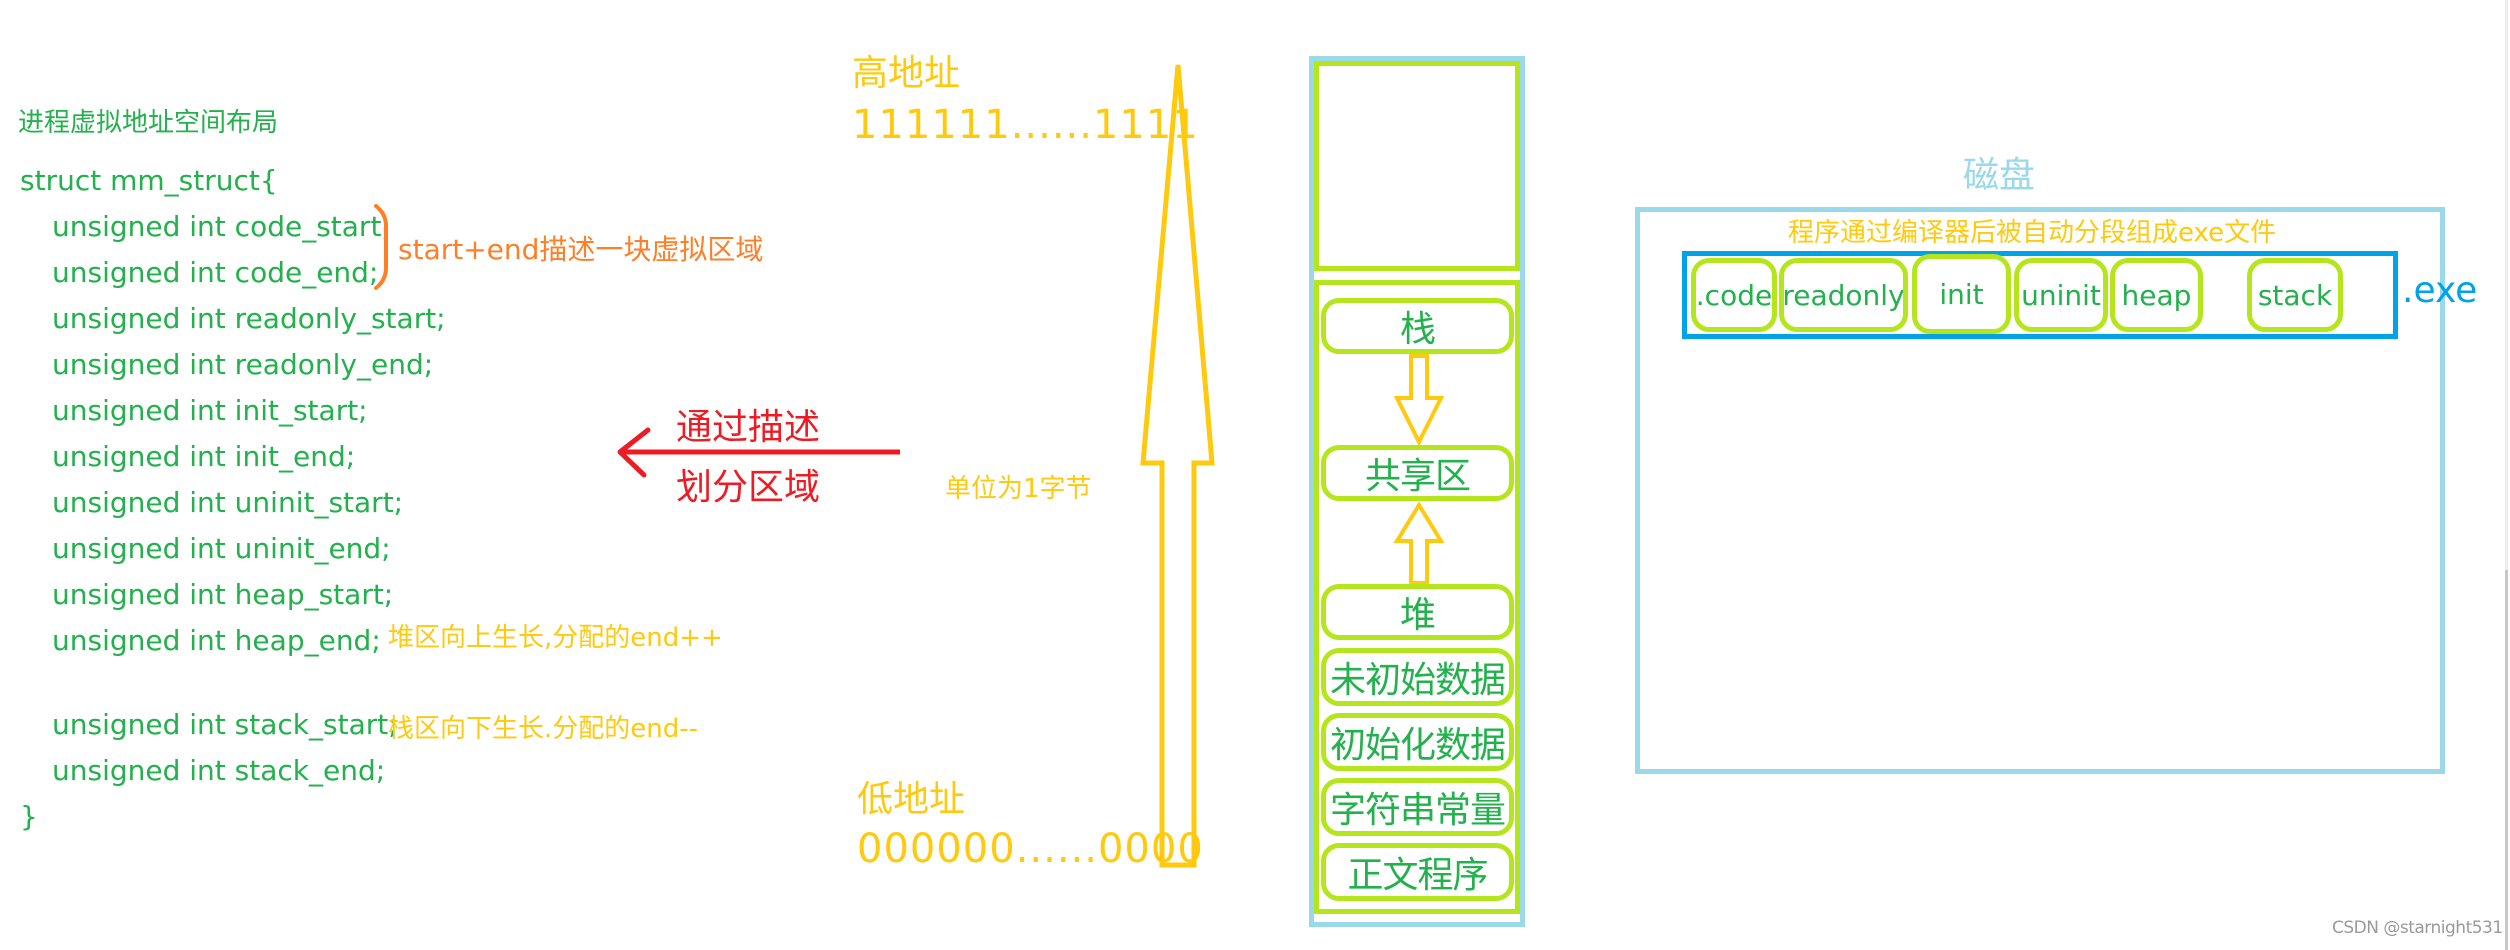 The image size is (2510, 950). What do you see at coordinates (204, 456) in the screenshot?
I see `field-init-end: unsigned int init_end;` at bounding box center [204, 456].